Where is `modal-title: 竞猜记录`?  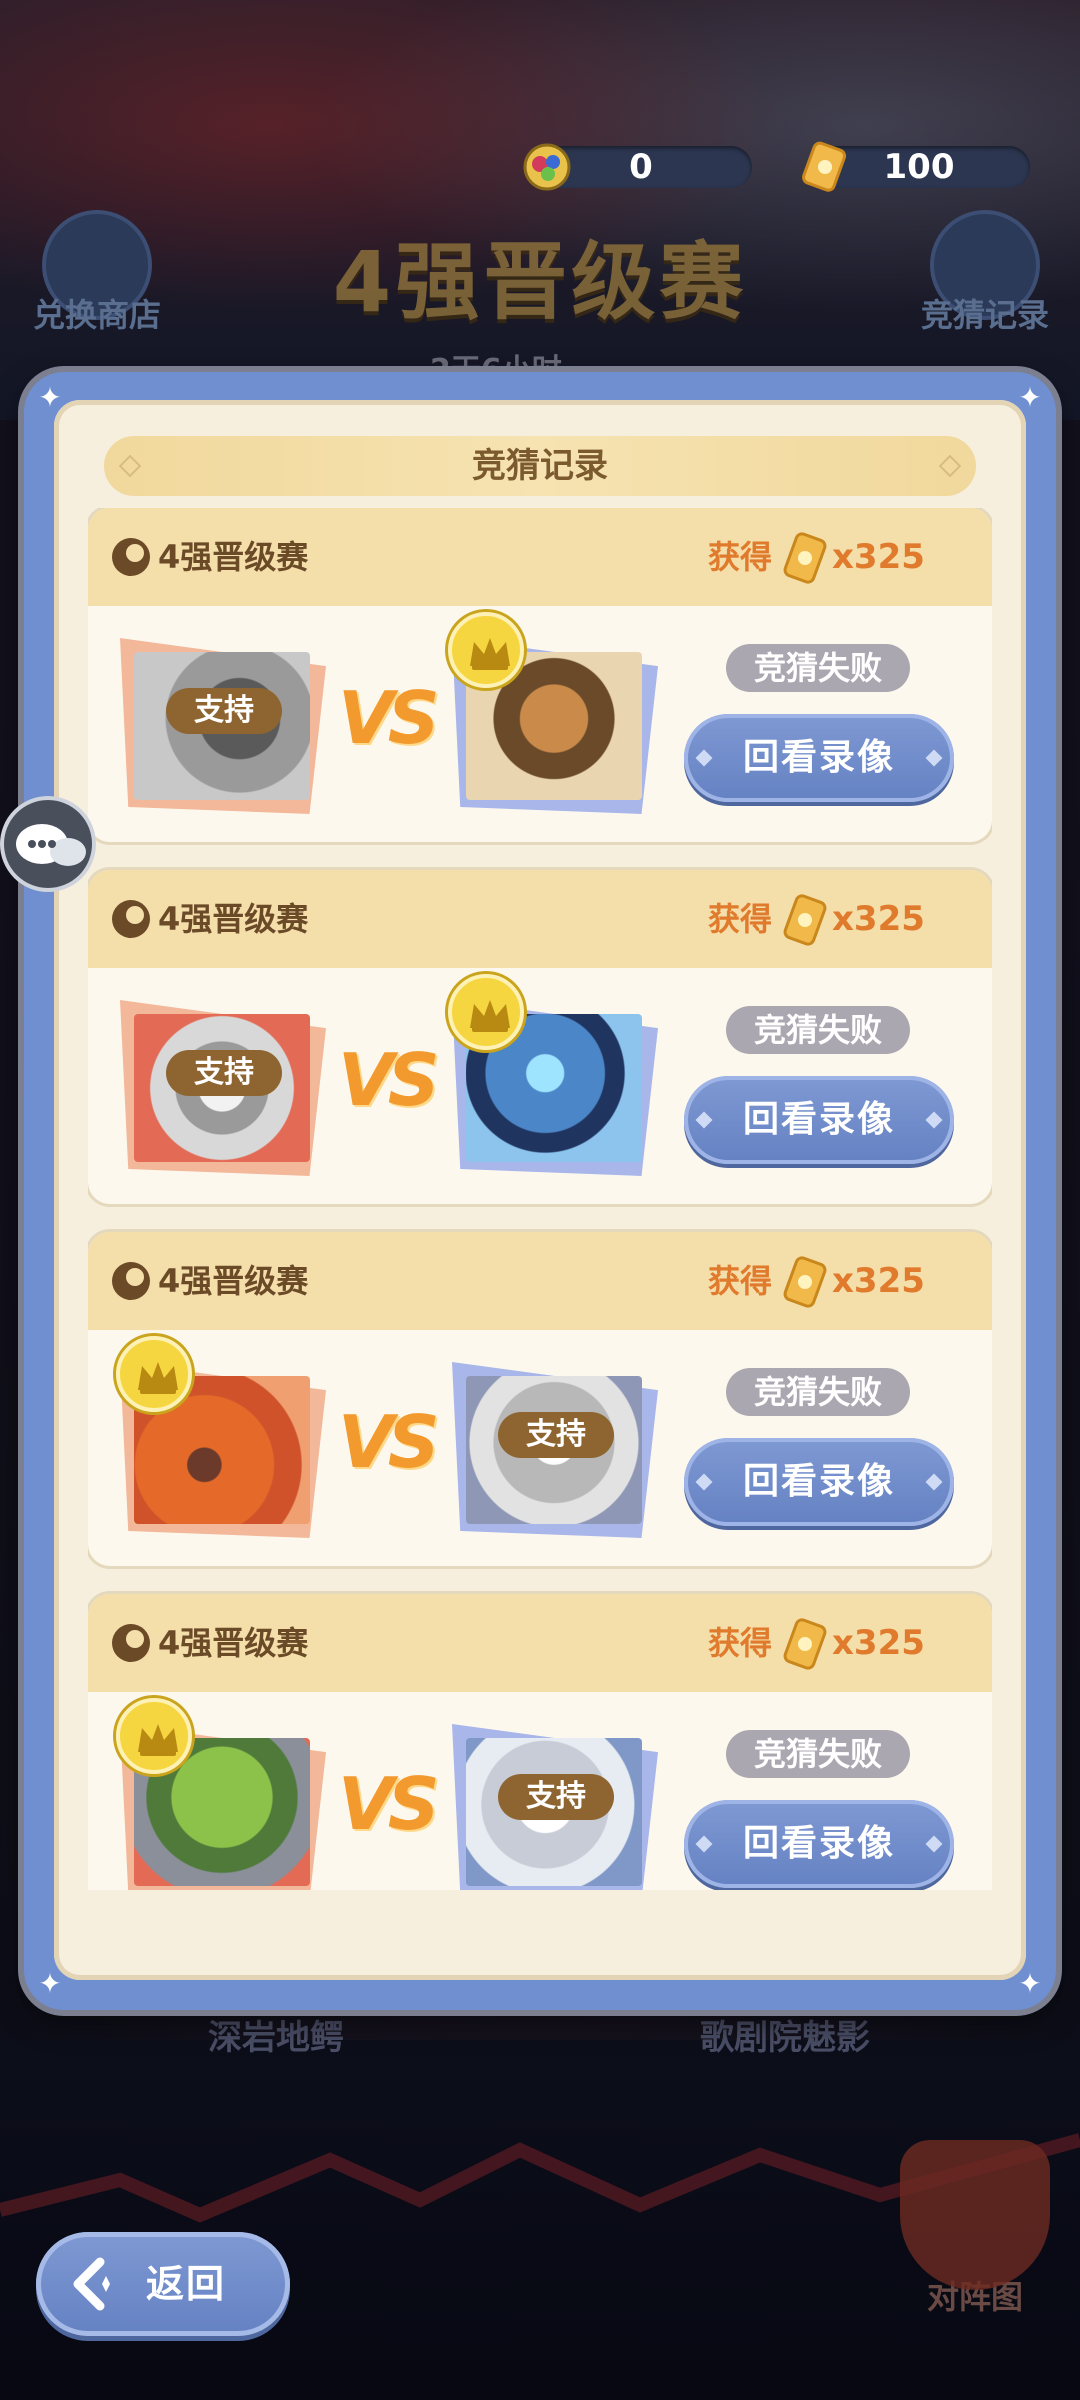
modal-title: 竞猜记录 is located at coordinates (540, 466).